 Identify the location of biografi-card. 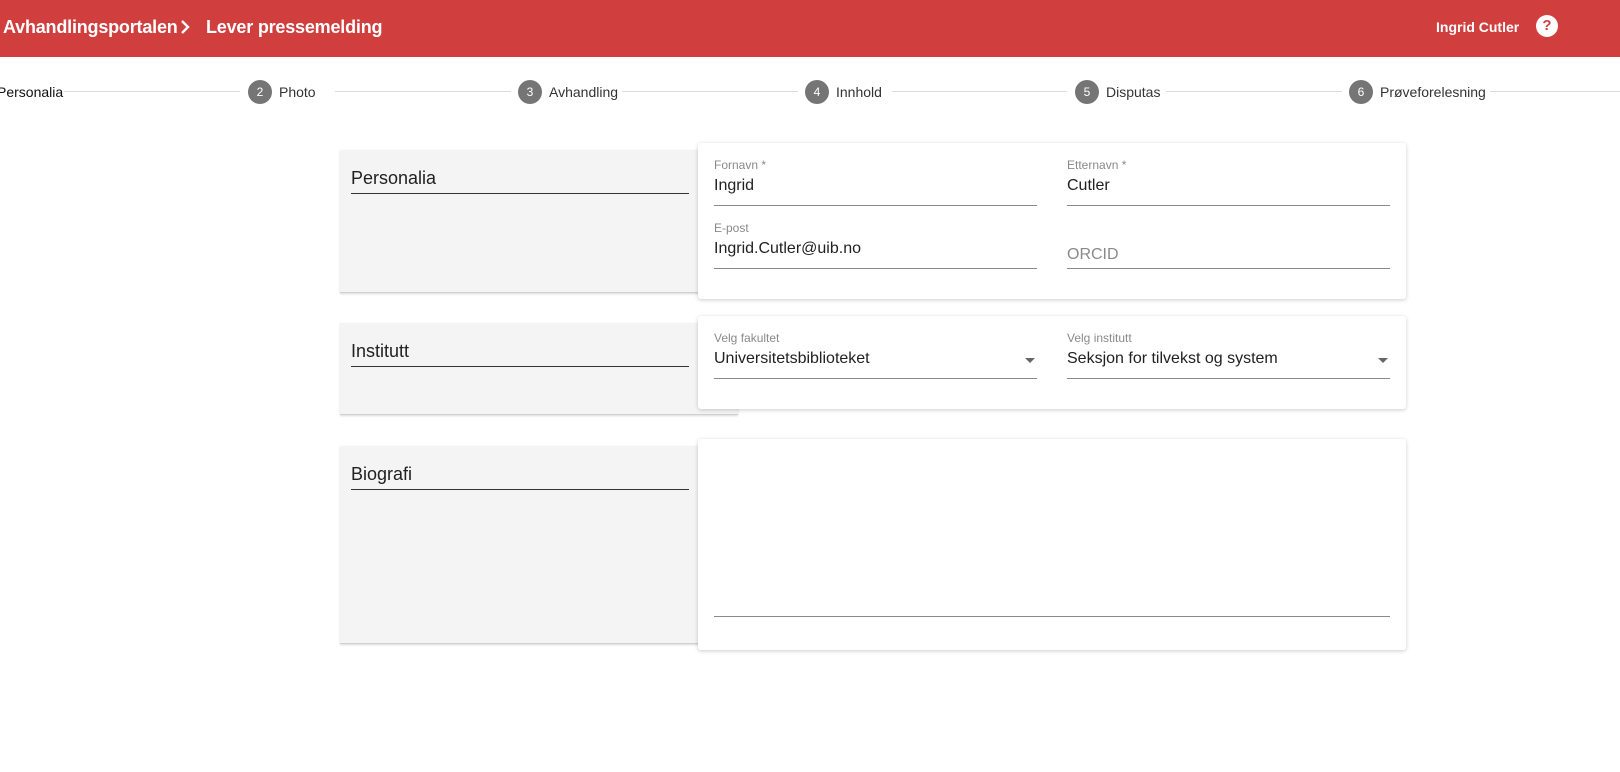
(1052, 544).